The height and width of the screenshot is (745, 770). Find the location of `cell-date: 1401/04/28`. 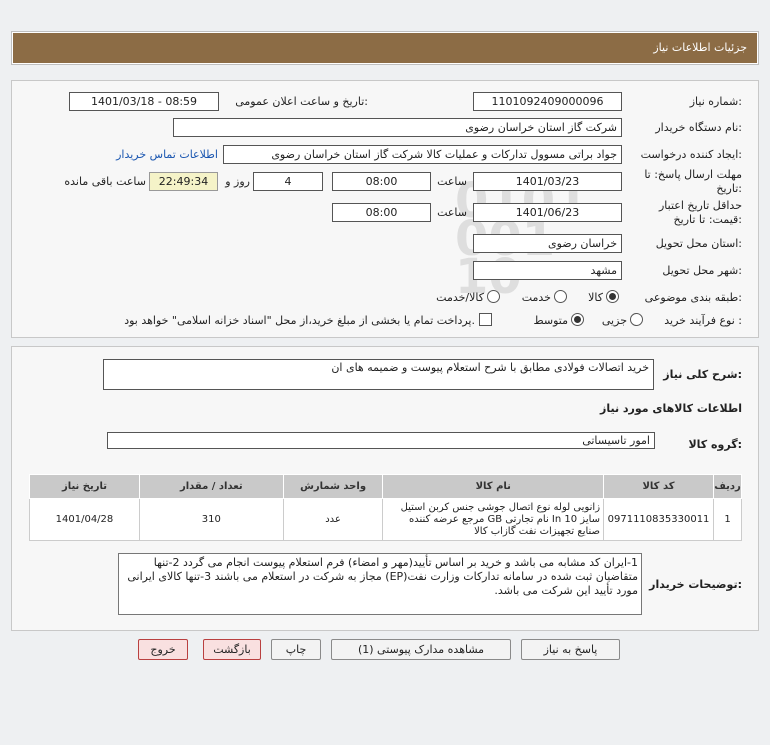

cell-date: 1401/04/28 is located at coordinates (84, 519).